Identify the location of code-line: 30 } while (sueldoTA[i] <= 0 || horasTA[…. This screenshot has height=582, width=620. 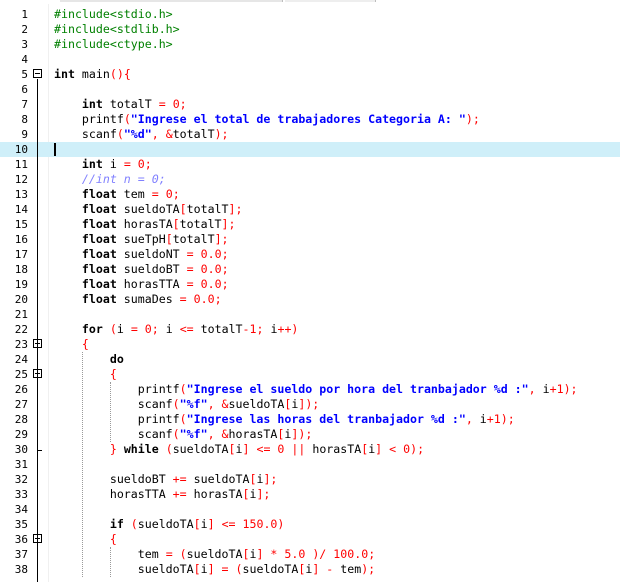
(310, 449).